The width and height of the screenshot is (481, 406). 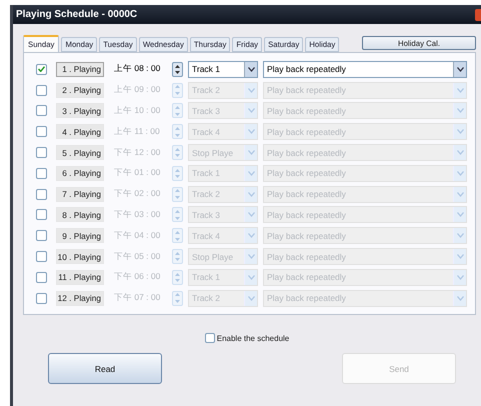 What do you see at coordinates (143, 298) in the screenshot?
I see `time-field: 下午 07 : 00` at bounding box center [143, 298].